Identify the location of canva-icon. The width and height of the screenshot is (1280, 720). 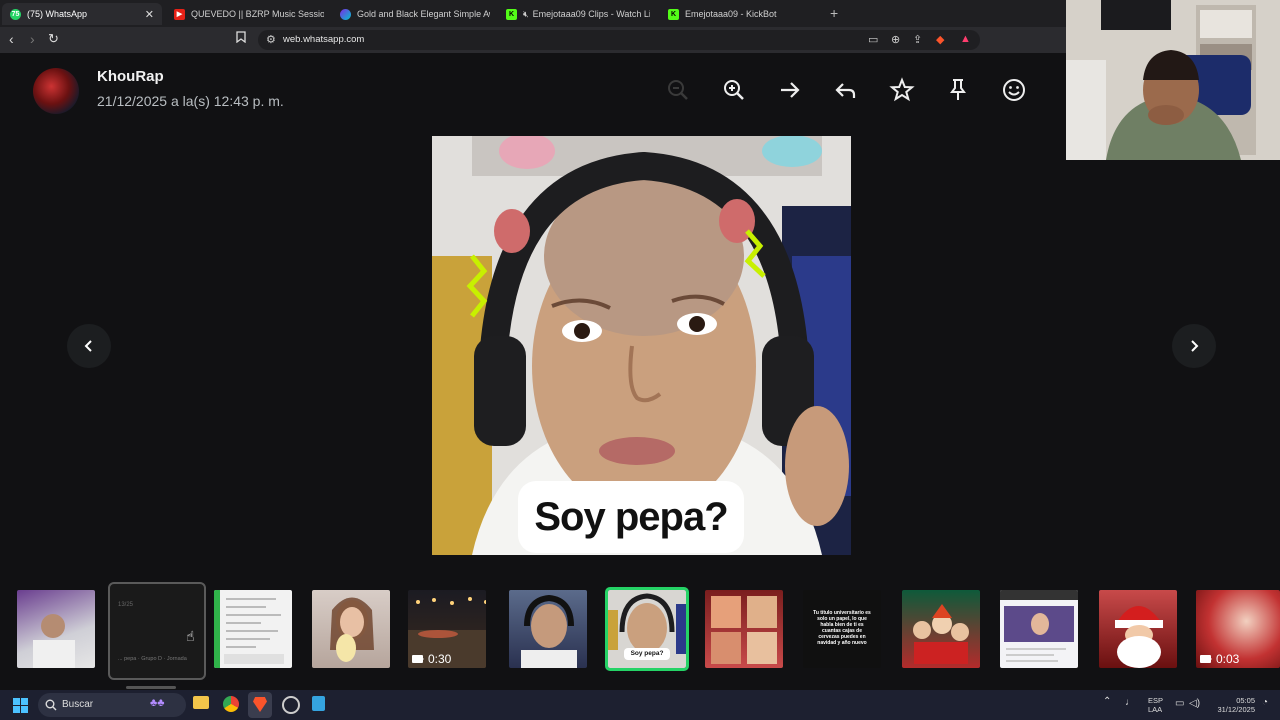
(345, 14).